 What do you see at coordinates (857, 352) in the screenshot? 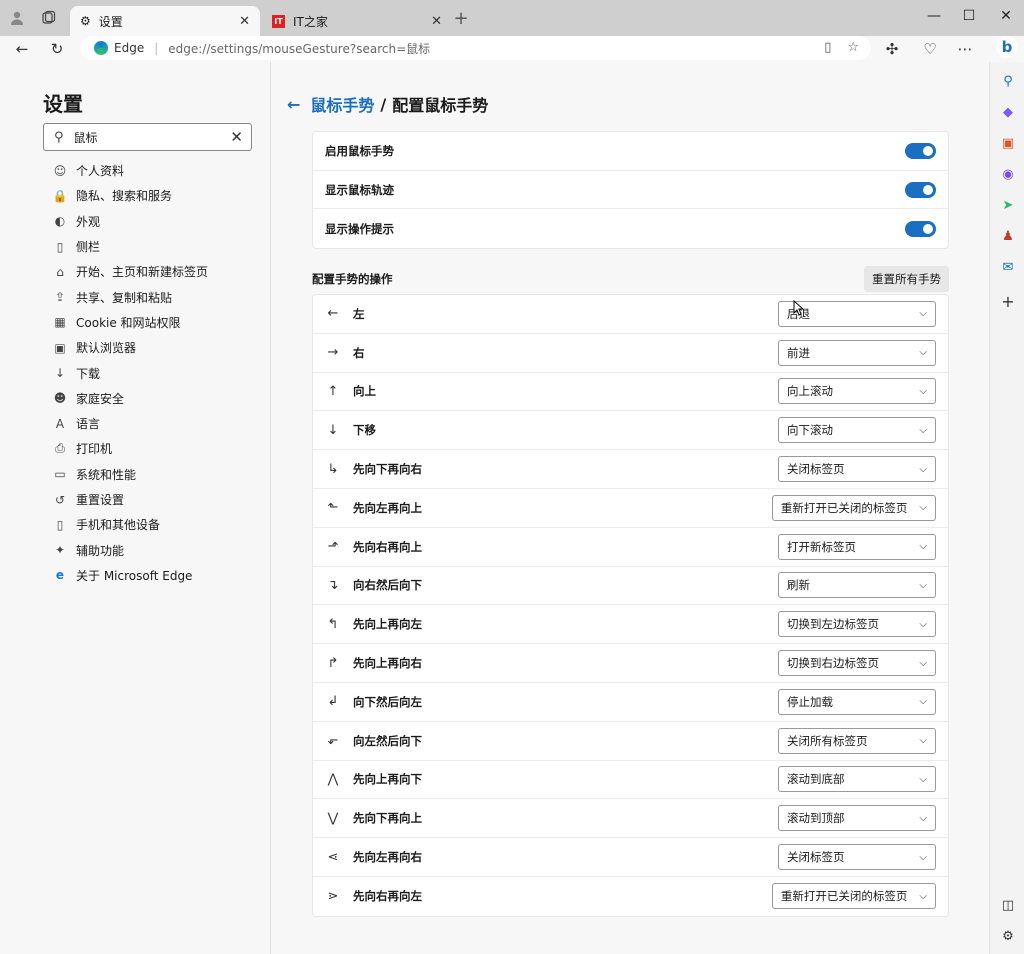
I see `gesture-action-select: 前进 ⌵` at bounding box center [857, 352].